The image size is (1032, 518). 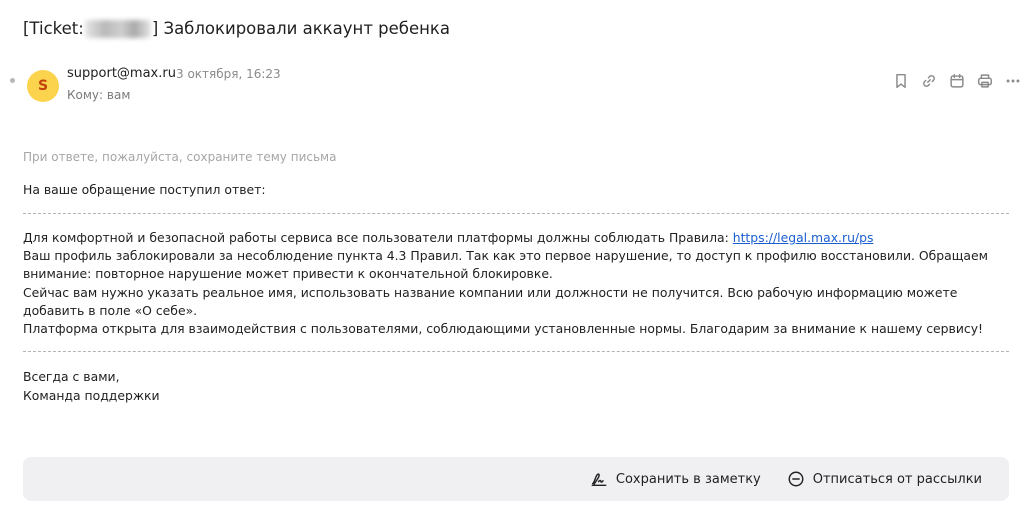 What do you see at coordinates (121, 73) in the screenshot?
I see `sender-address: support@max.ru` at bounding box center [121, 73].